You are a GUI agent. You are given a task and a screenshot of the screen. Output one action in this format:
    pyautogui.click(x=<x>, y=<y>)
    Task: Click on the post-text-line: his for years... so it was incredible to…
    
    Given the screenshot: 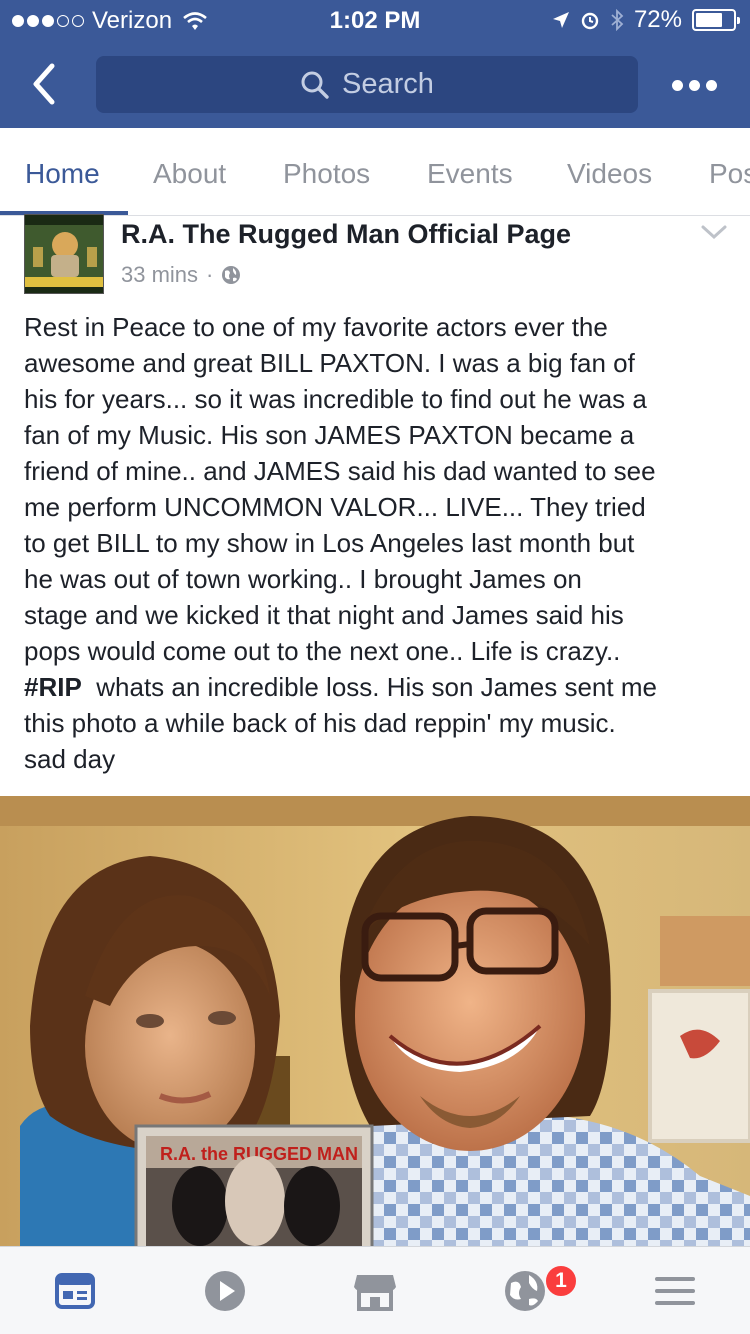 What is the action you would take?
    pyautogui.click(x=335, y=399)
    